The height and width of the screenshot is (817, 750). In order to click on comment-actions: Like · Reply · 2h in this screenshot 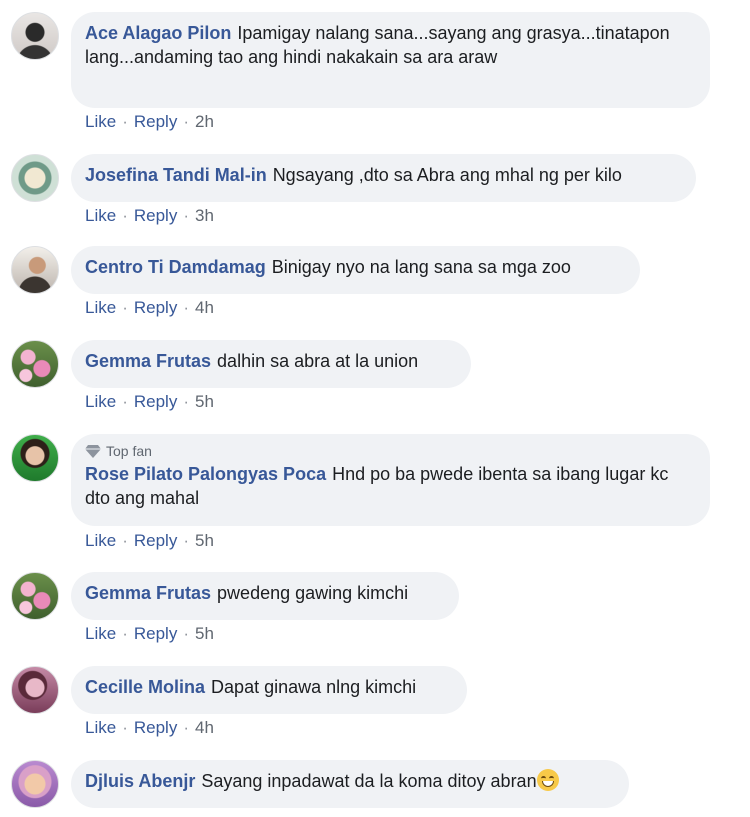, I will do `click(149, 122)`.